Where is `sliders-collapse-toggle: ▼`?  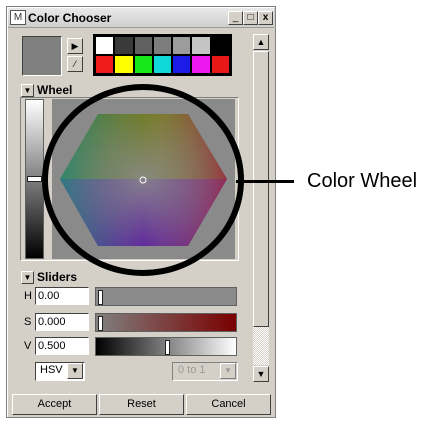
sliders-collapse-toggle: ▼ is located at coordinates (27, 277).